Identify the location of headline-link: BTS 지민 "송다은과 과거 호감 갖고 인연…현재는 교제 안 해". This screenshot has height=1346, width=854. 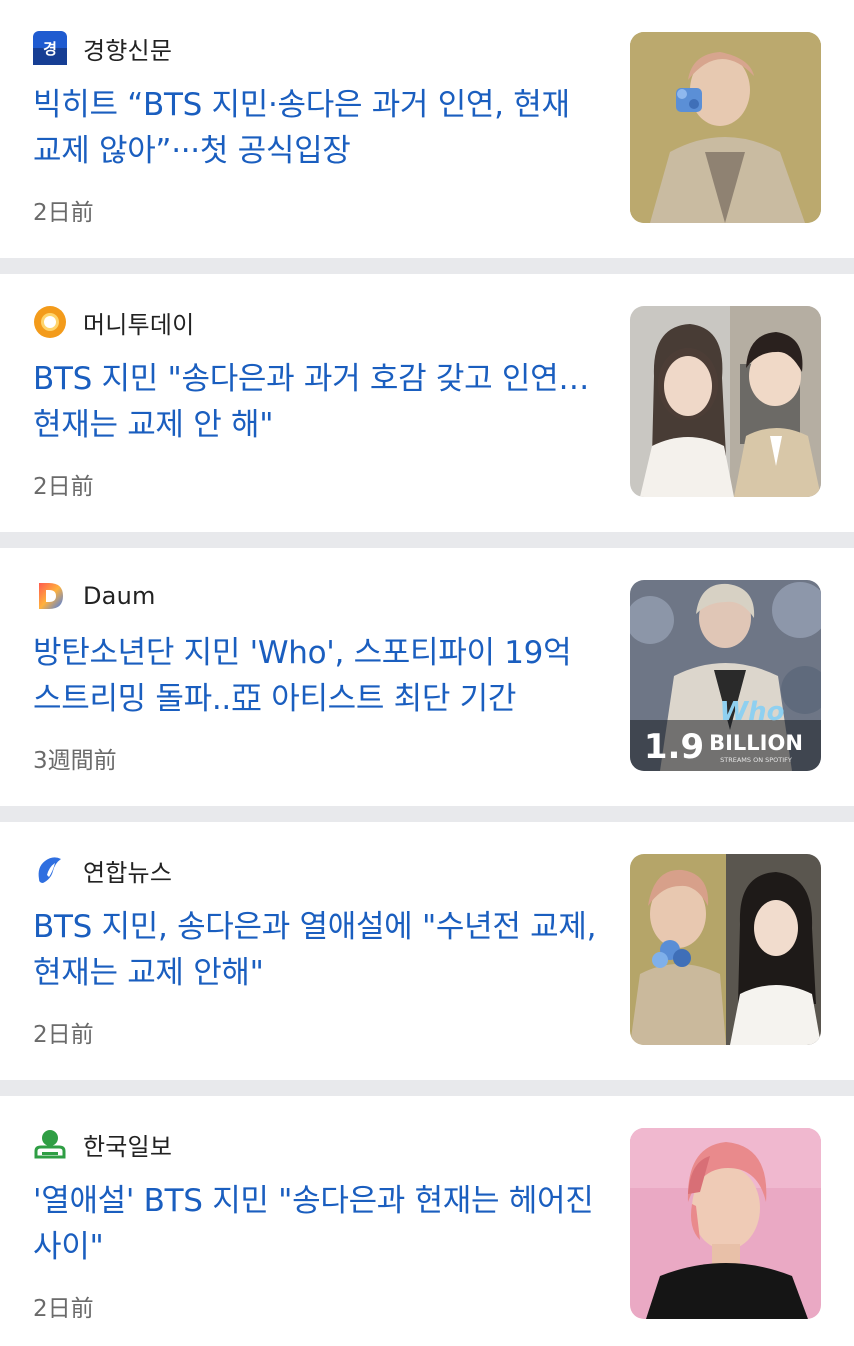
(318, 402).